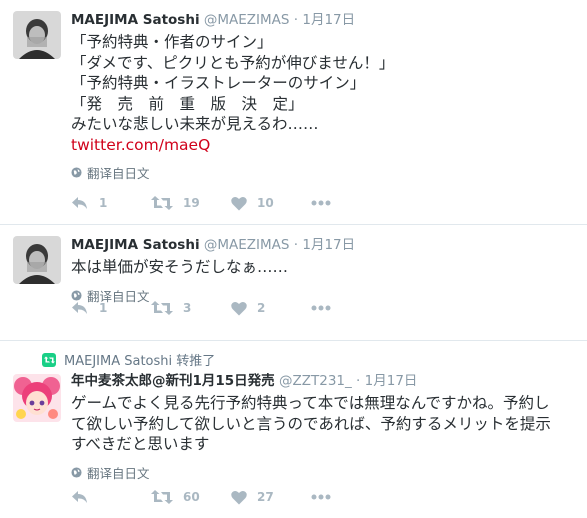 The image size is (587, 518). Describe the element at coordinates (265, 203) in the screenshot. I see `like-count: 10` at that location.